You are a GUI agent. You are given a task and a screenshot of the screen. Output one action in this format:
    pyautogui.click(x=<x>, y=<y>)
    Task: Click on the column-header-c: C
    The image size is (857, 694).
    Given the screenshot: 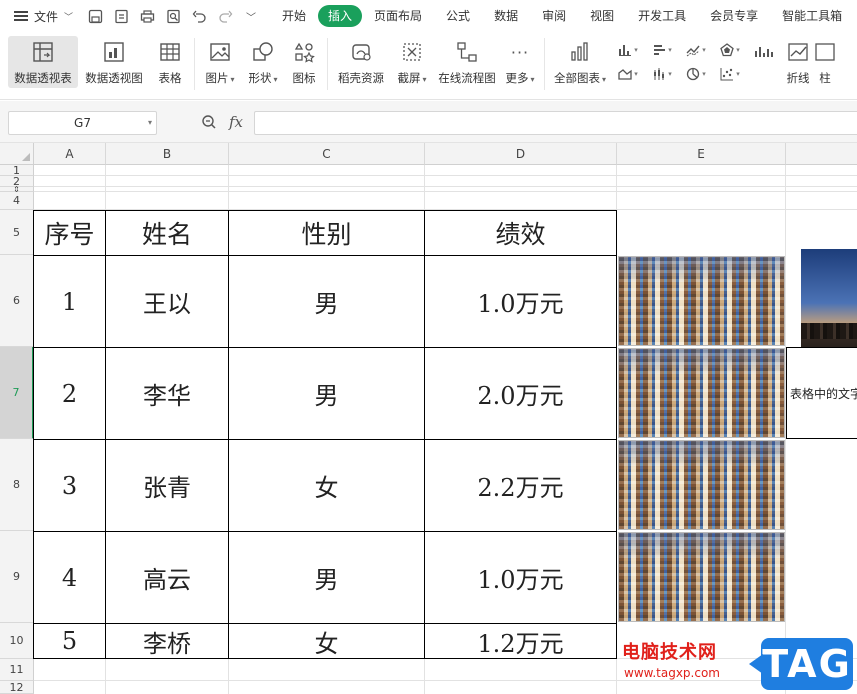 What is the action you would take?
    pyautogui.click(x=327, y=154)
    